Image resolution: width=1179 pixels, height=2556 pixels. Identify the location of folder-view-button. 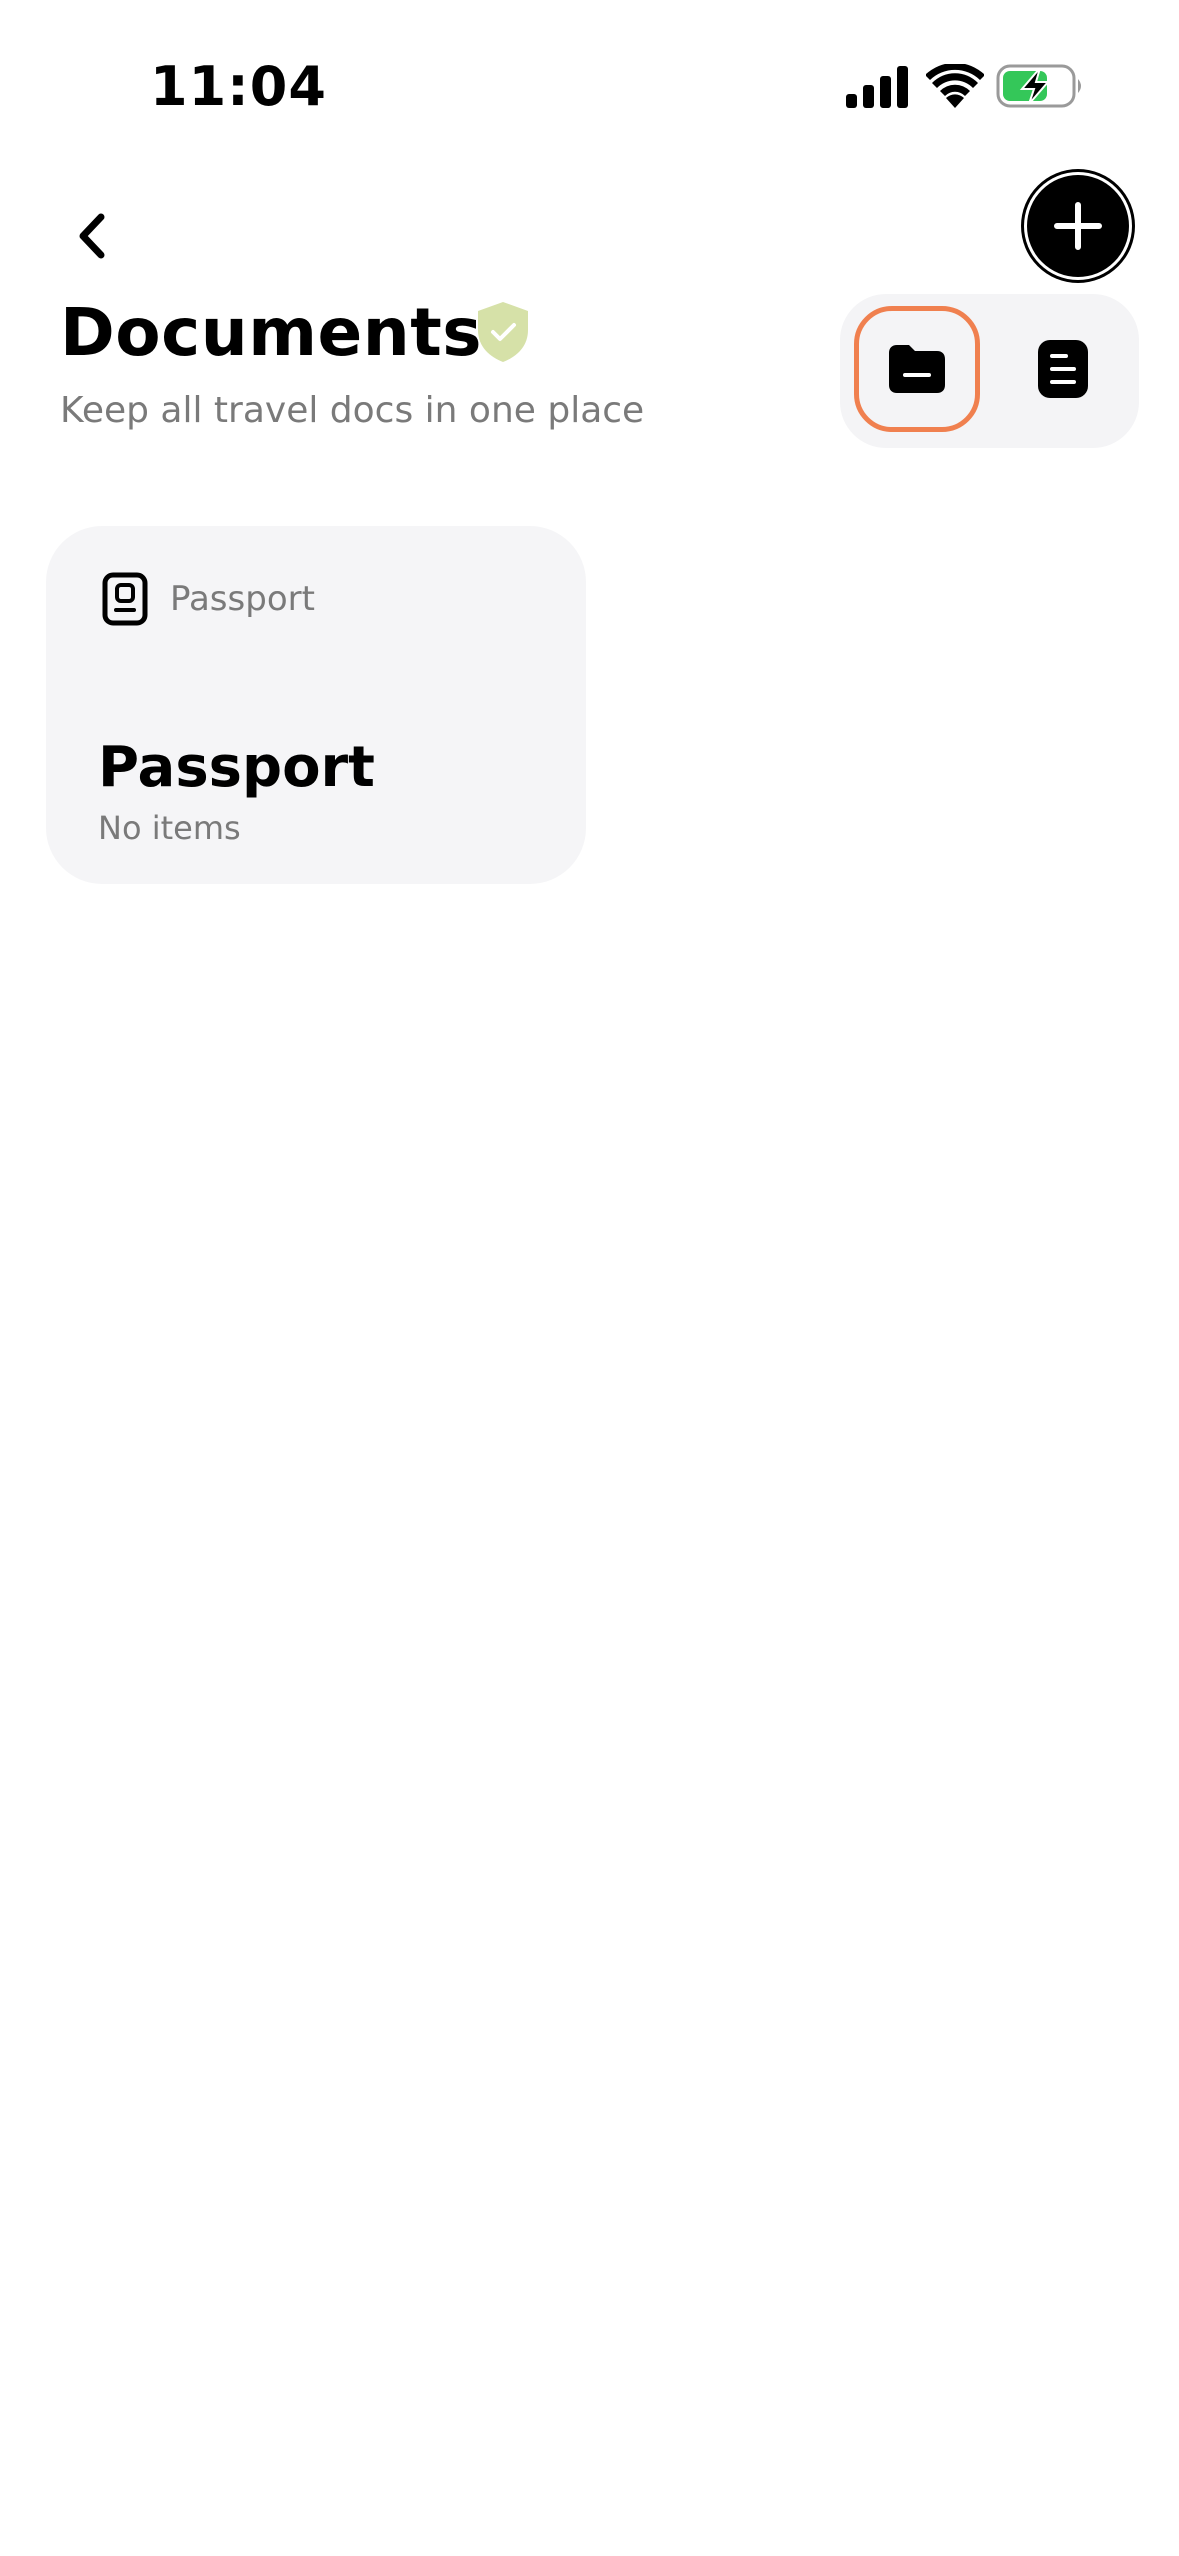
(917, 369).